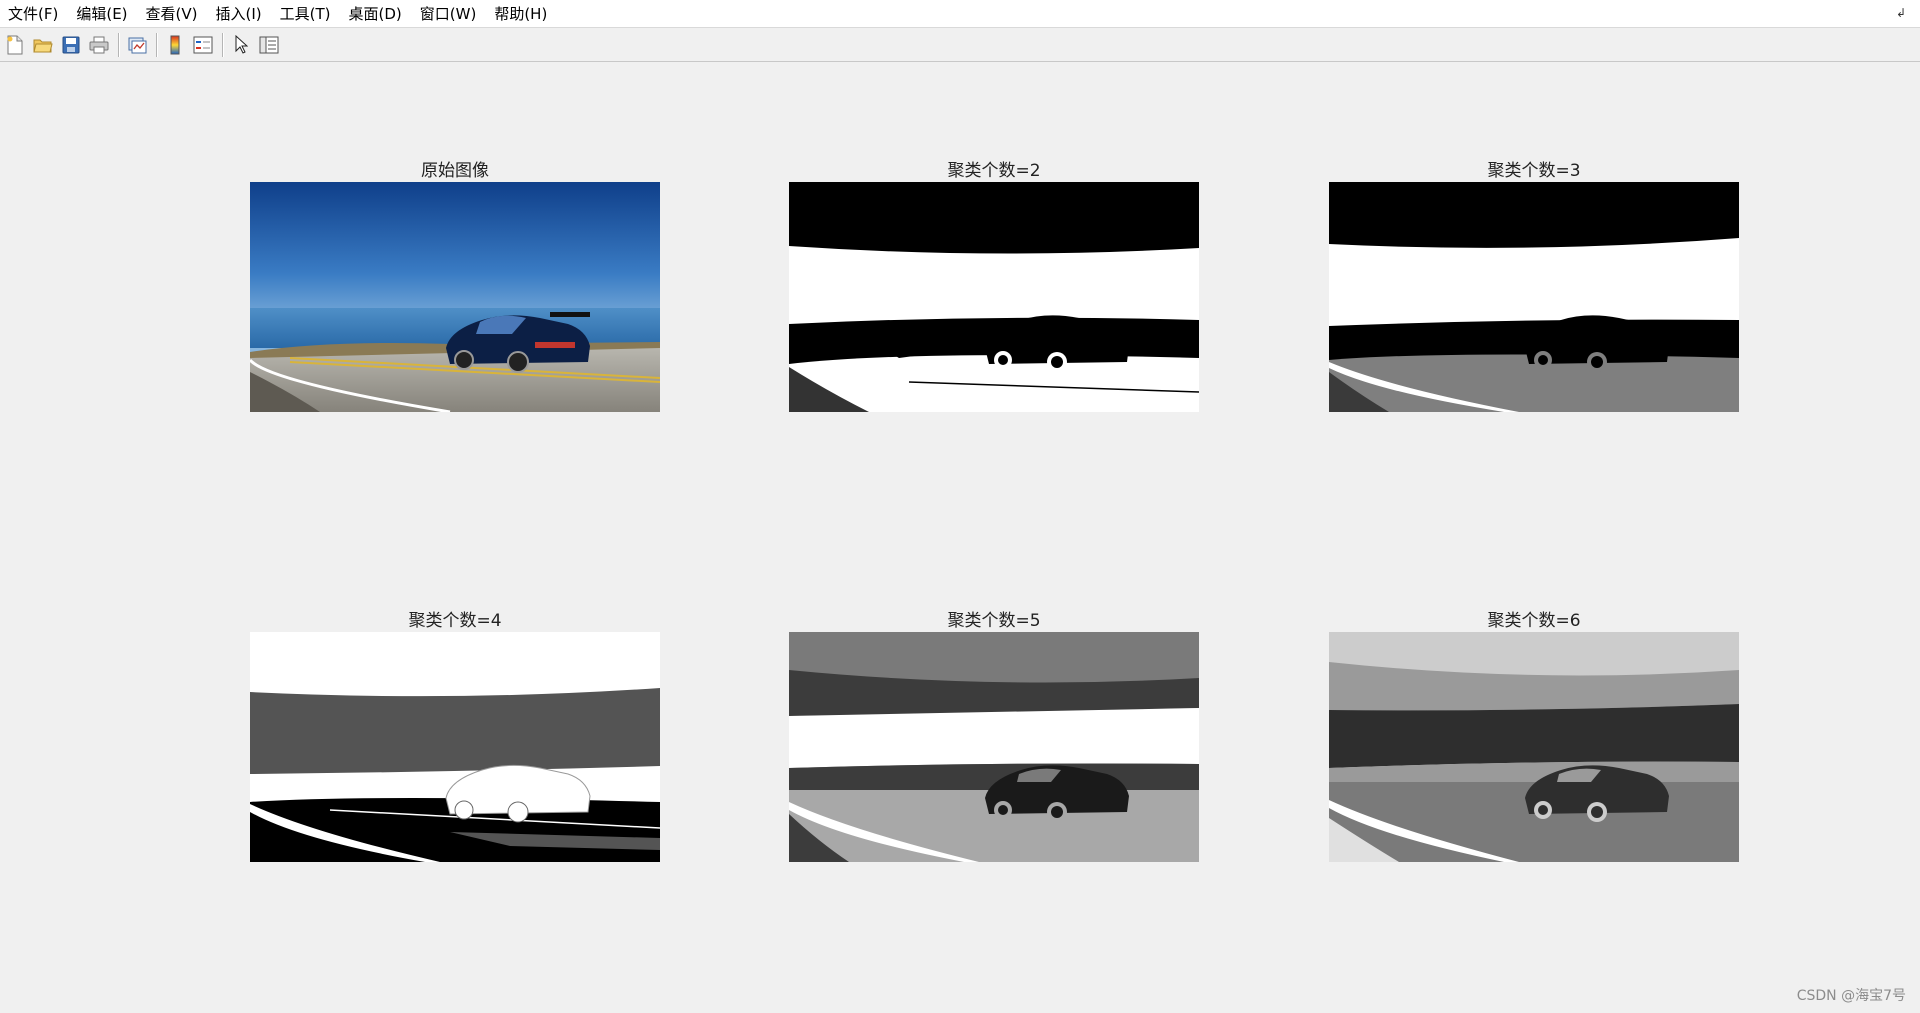 This screenshot has width=1920, height=1013. Describe the element at coordinates (455, 171) in the screenshot. I see `subplot-title: 原始图像` at that location.